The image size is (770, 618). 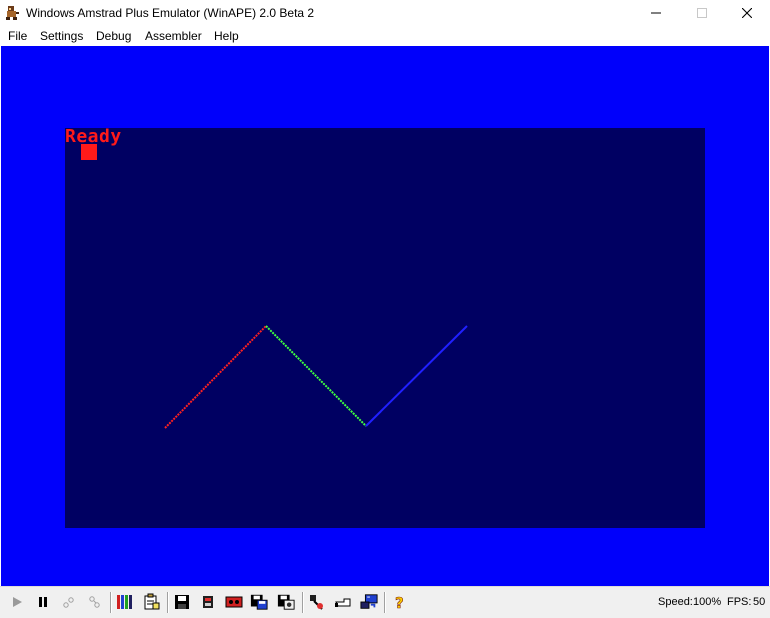 I want to click on hand-icon, so click(x=343, y=602).